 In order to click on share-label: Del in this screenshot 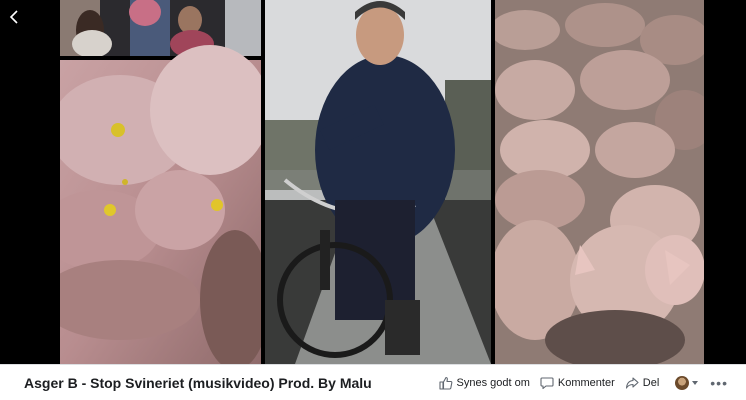, I will do `click(651, 383)`.